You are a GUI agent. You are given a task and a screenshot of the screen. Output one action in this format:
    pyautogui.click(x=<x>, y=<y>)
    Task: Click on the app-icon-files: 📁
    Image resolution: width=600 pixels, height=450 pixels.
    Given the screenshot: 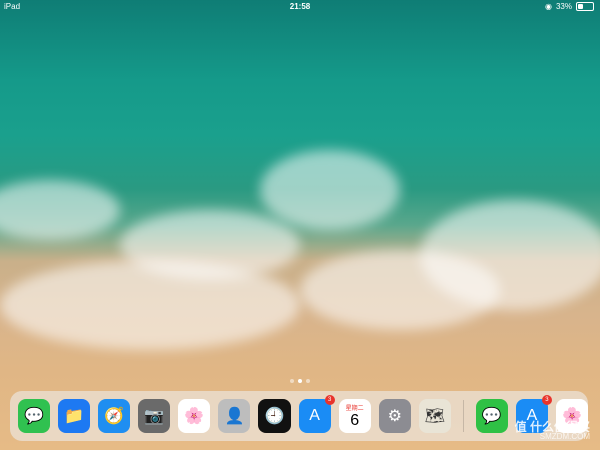 What is the action you would take?
    pyautogui.click(x=74, y=416)
    